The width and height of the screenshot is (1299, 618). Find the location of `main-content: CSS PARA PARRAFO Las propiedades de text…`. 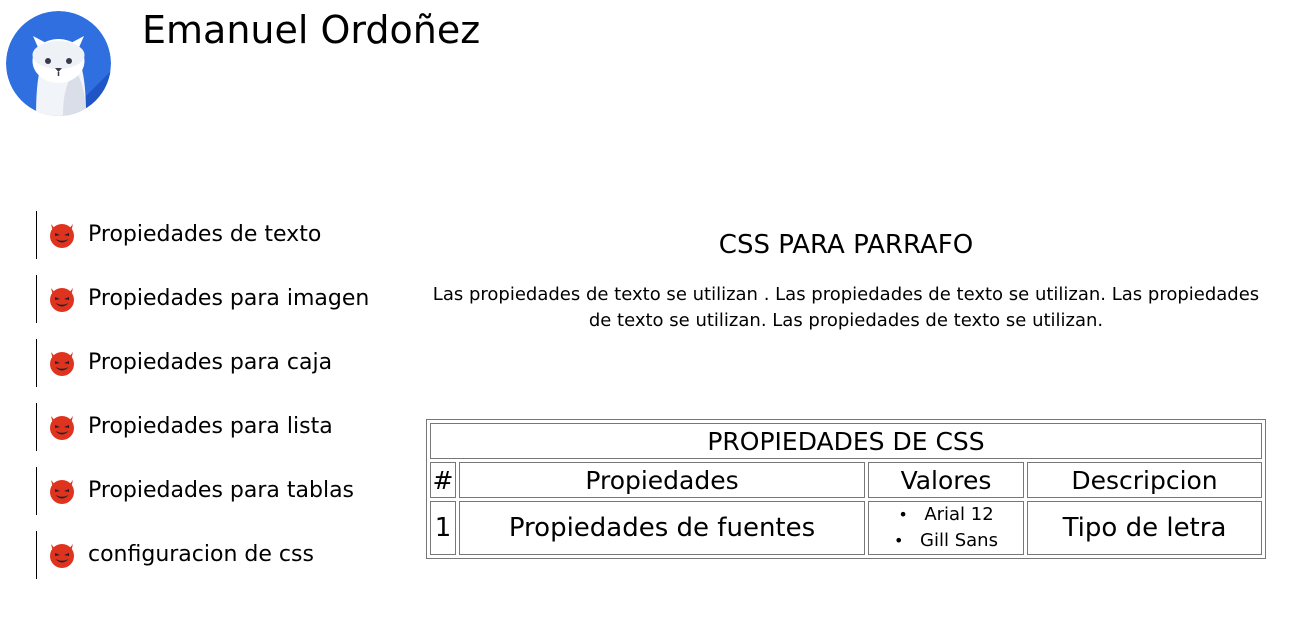

main-content: CSS PARA PARRAFO Las propiedades de text… is located at coordinates (846, 277).